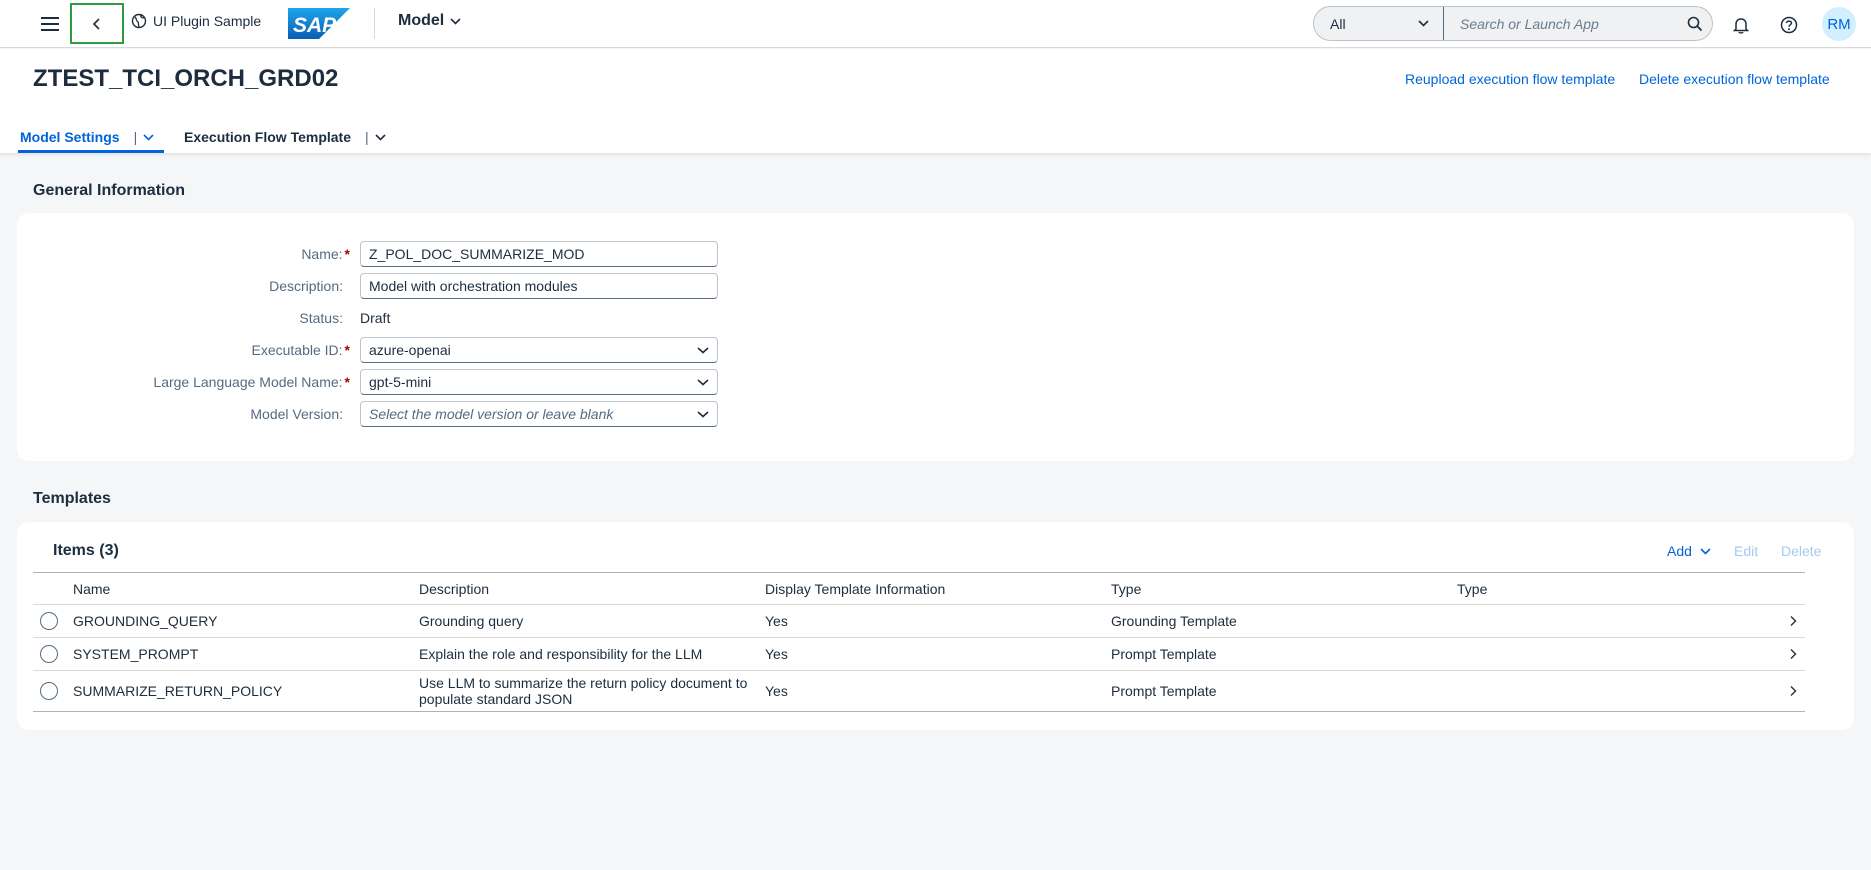 The image size is (1871, 870). I want to click on add-button: Add, so click(1689, 551).